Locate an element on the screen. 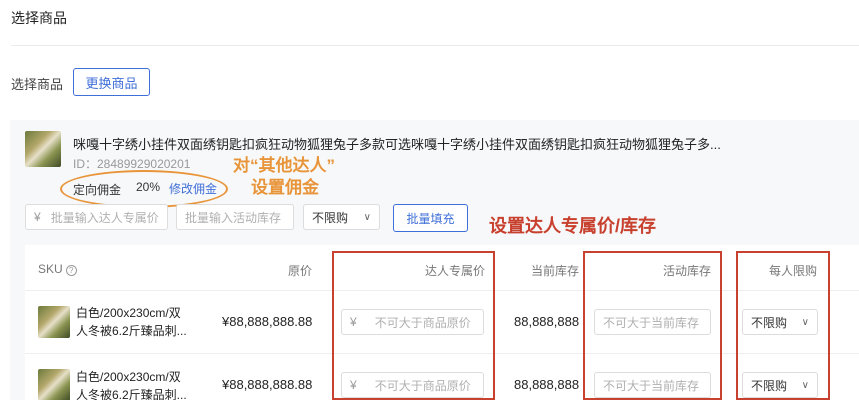  batch-stock-input: 批量输入活动库存 is located at coordinates (235, 217).